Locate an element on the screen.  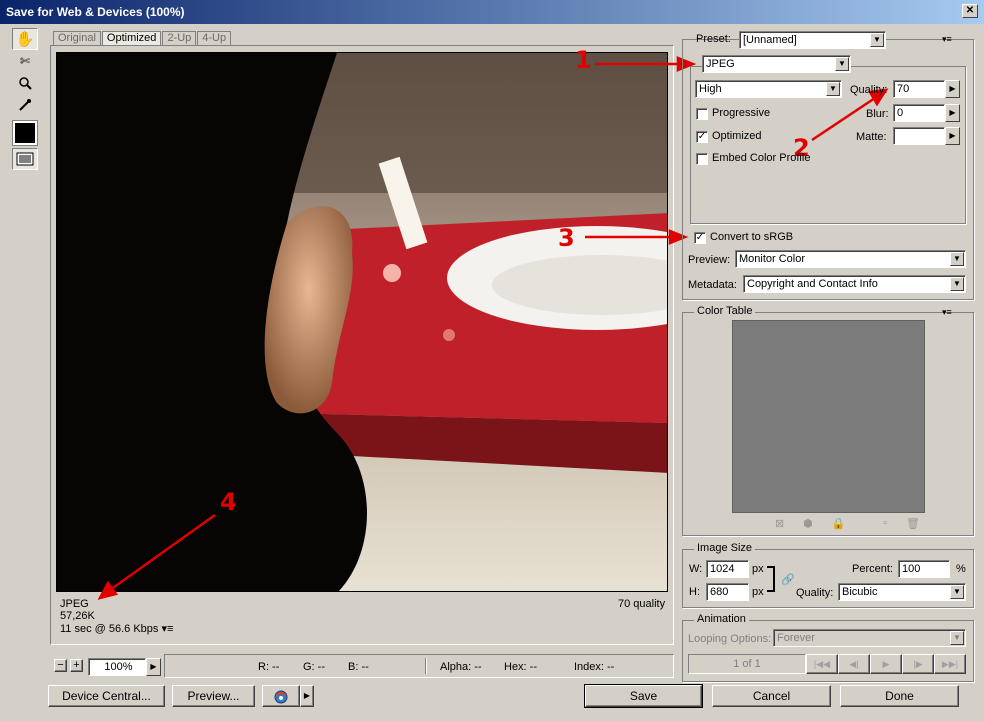
color-table-menu-icon: ▾≡ is located at coordinates (947, 312).